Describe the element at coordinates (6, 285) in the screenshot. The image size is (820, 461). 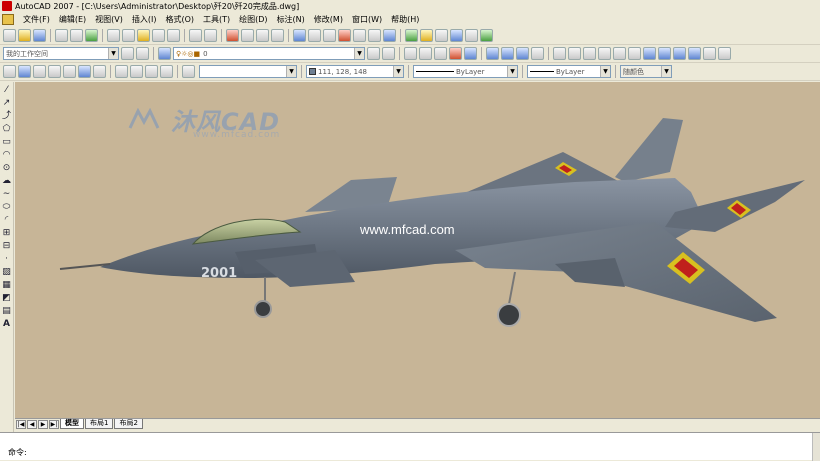
I see `gradient-icon: ▦` at that location.